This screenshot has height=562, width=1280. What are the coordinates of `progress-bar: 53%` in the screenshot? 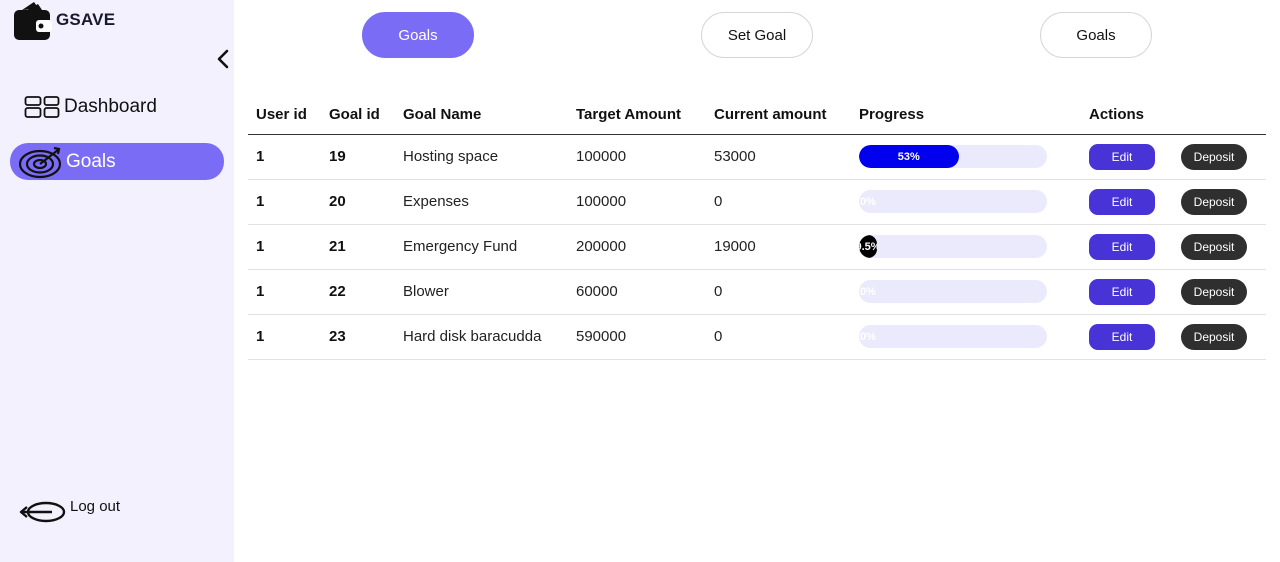 It's located at (953, 156).